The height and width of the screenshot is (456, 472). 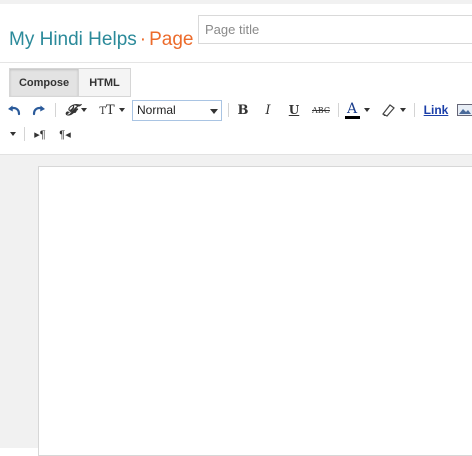 I want to click on italic-button: I, so click(x=268, y=110).